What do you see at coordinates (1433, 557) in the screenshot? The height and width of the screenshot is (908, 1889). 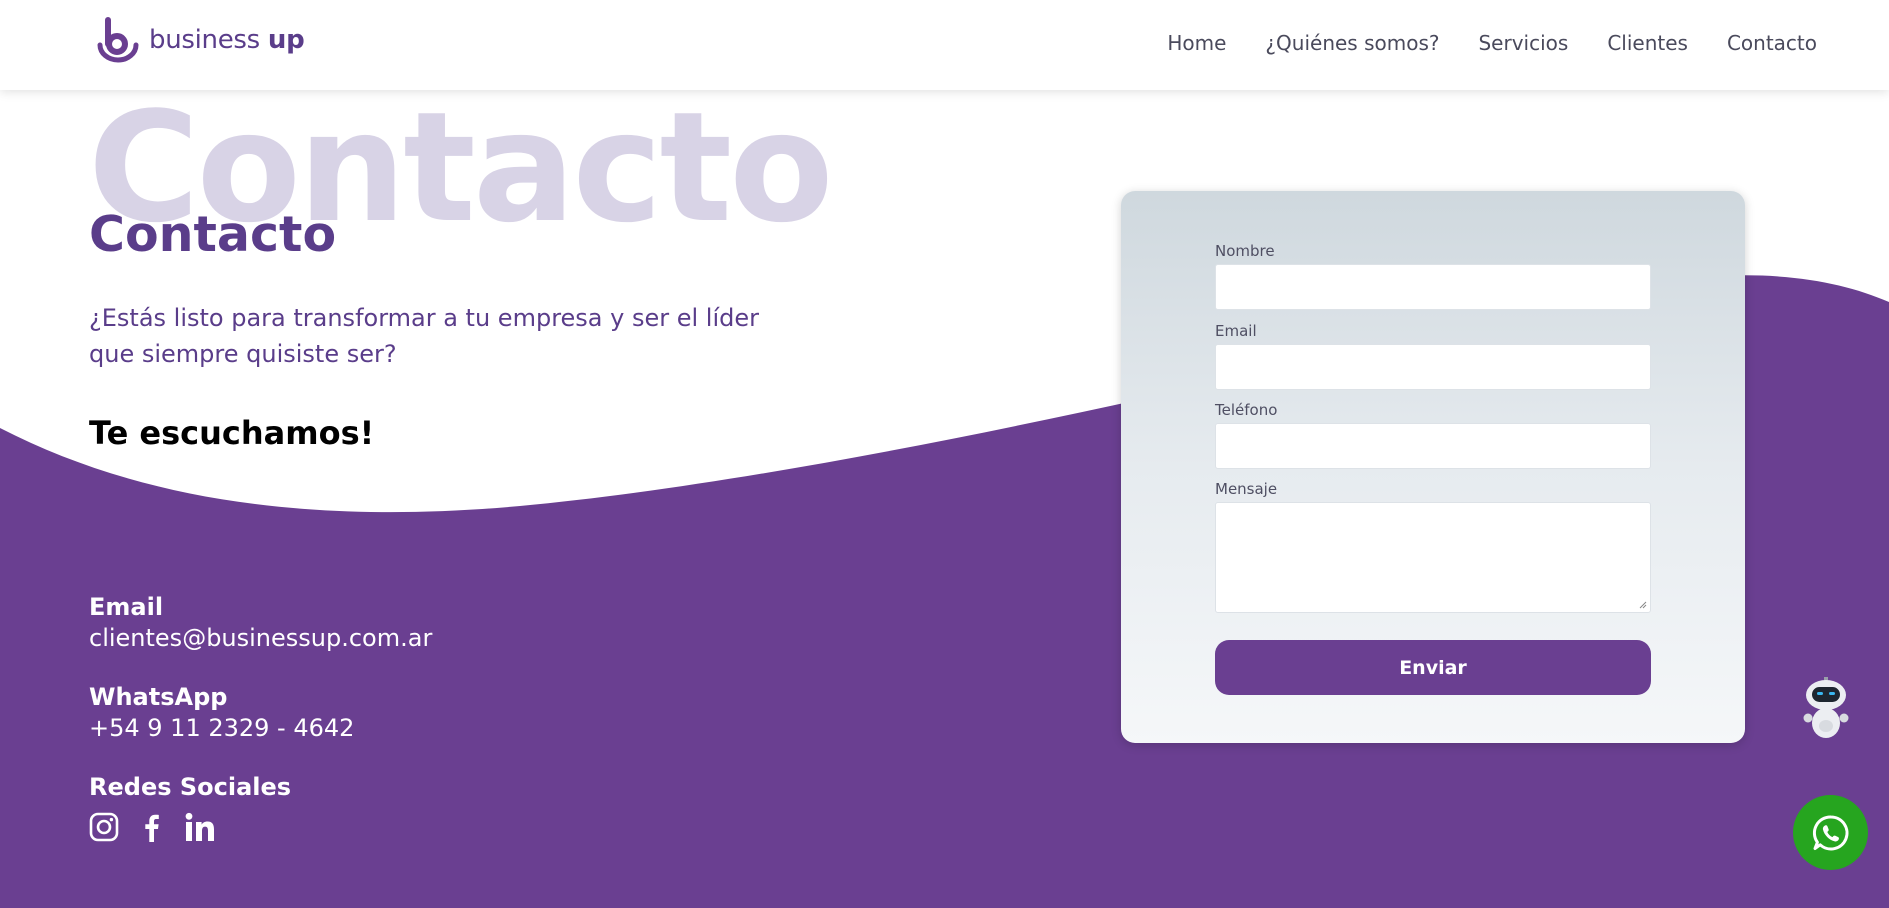 I see `mensaje-textarea` at bounding box center [1433, 557].